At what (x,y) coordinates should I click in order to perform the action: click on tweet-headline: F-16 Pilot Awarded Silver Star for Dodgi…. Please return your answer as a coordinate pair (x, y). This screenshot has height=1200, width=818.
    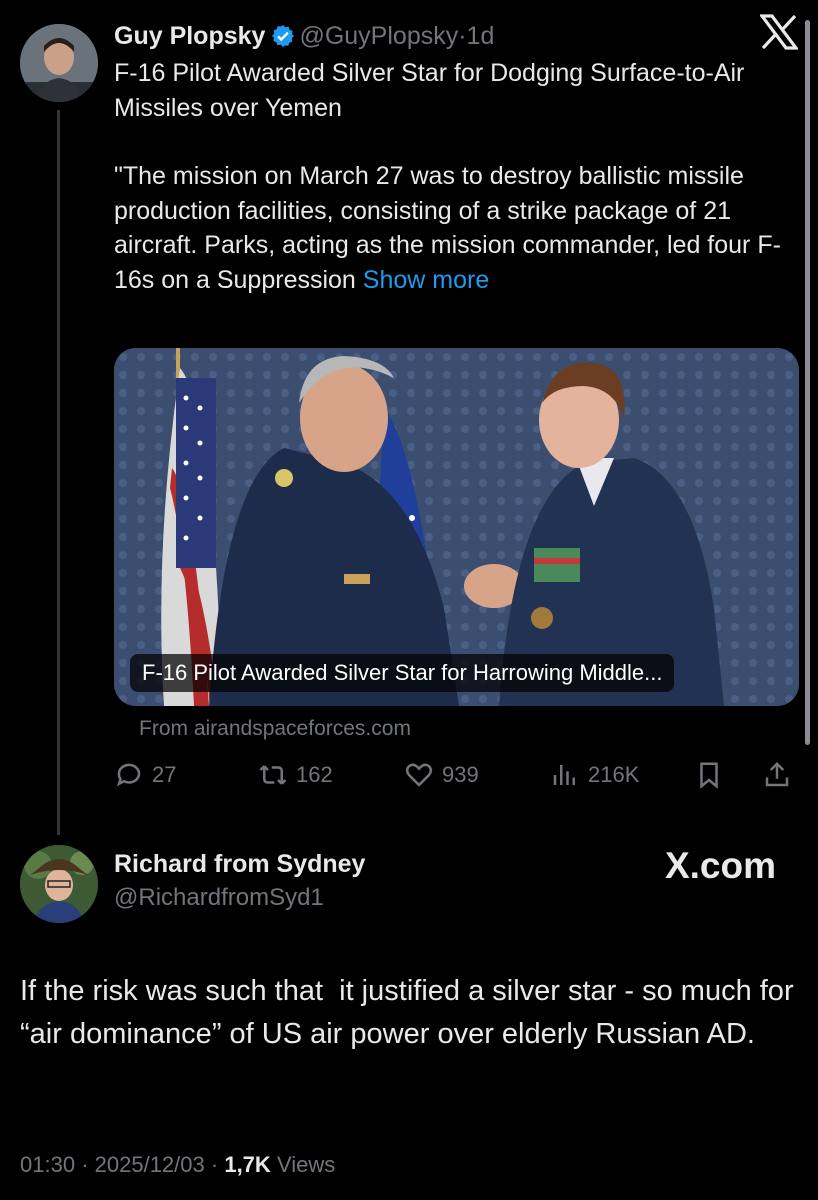
    Looking at the image, I should click on (429, 90).